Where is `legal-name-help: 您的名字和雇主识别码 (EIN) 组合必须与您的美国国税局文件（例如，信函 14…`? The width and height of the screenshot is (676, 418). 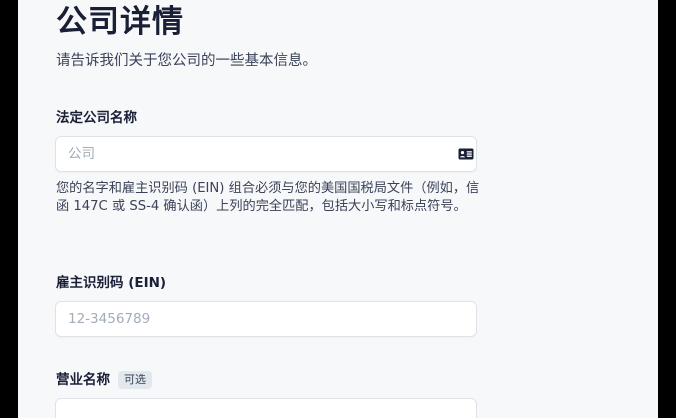 legal-name-help: 您的名字和雇主识别码 (EIN) 组合必须与您的美国国税局文件（例如，信函 14… is located at coordinates (268, 197).